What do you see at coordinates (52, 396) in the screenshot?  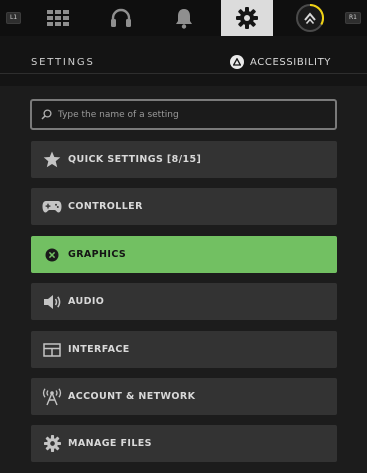 I see `network-icon` at bounding box center [52, 396].